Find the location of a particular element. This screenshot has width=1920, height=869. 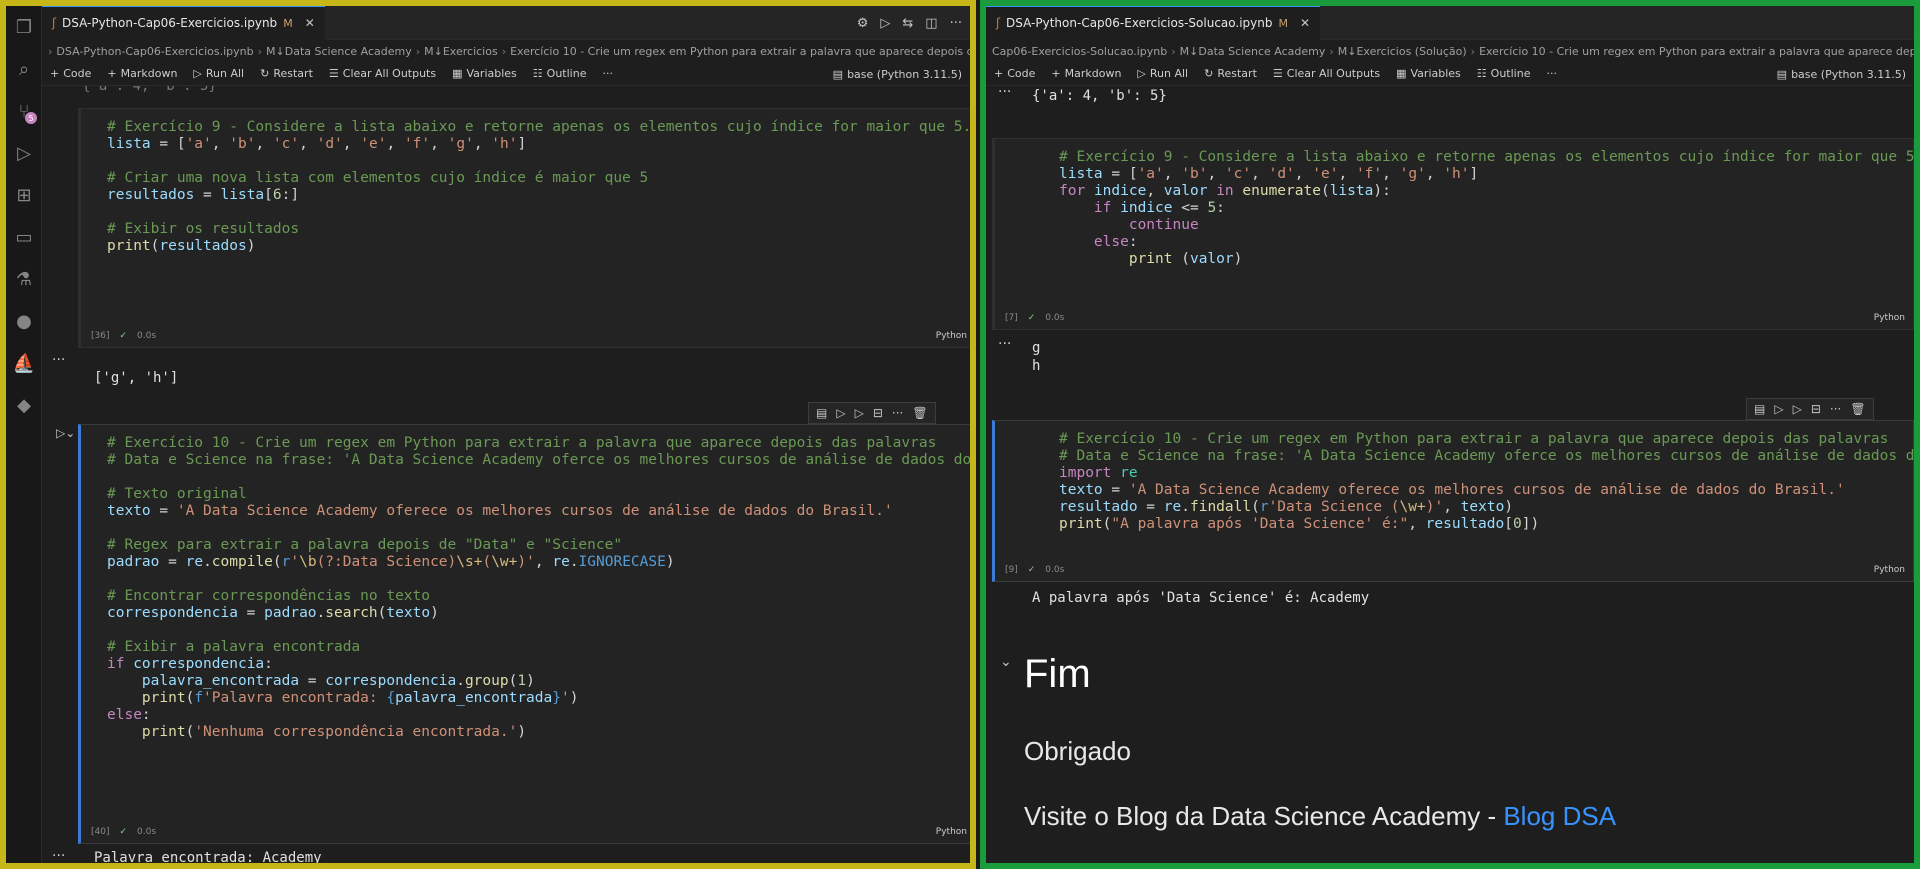

breadcrumb-item: Cap06-Exercicios-Solucao.ipynb is located at coordinates (1079, 51).